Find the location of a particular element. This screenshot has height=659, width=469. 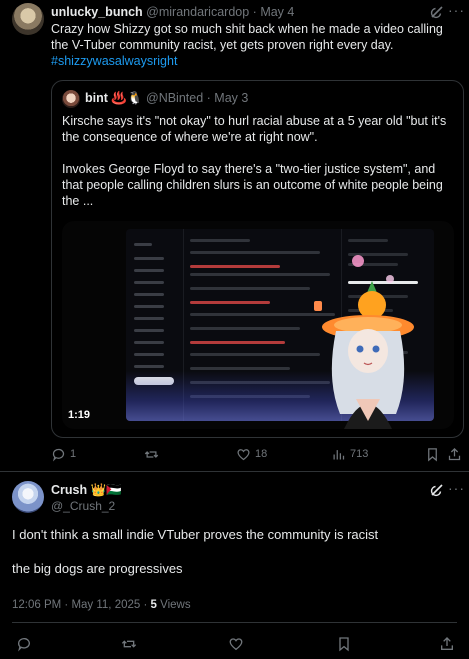

views-icon is located at coordinates (339, 454).